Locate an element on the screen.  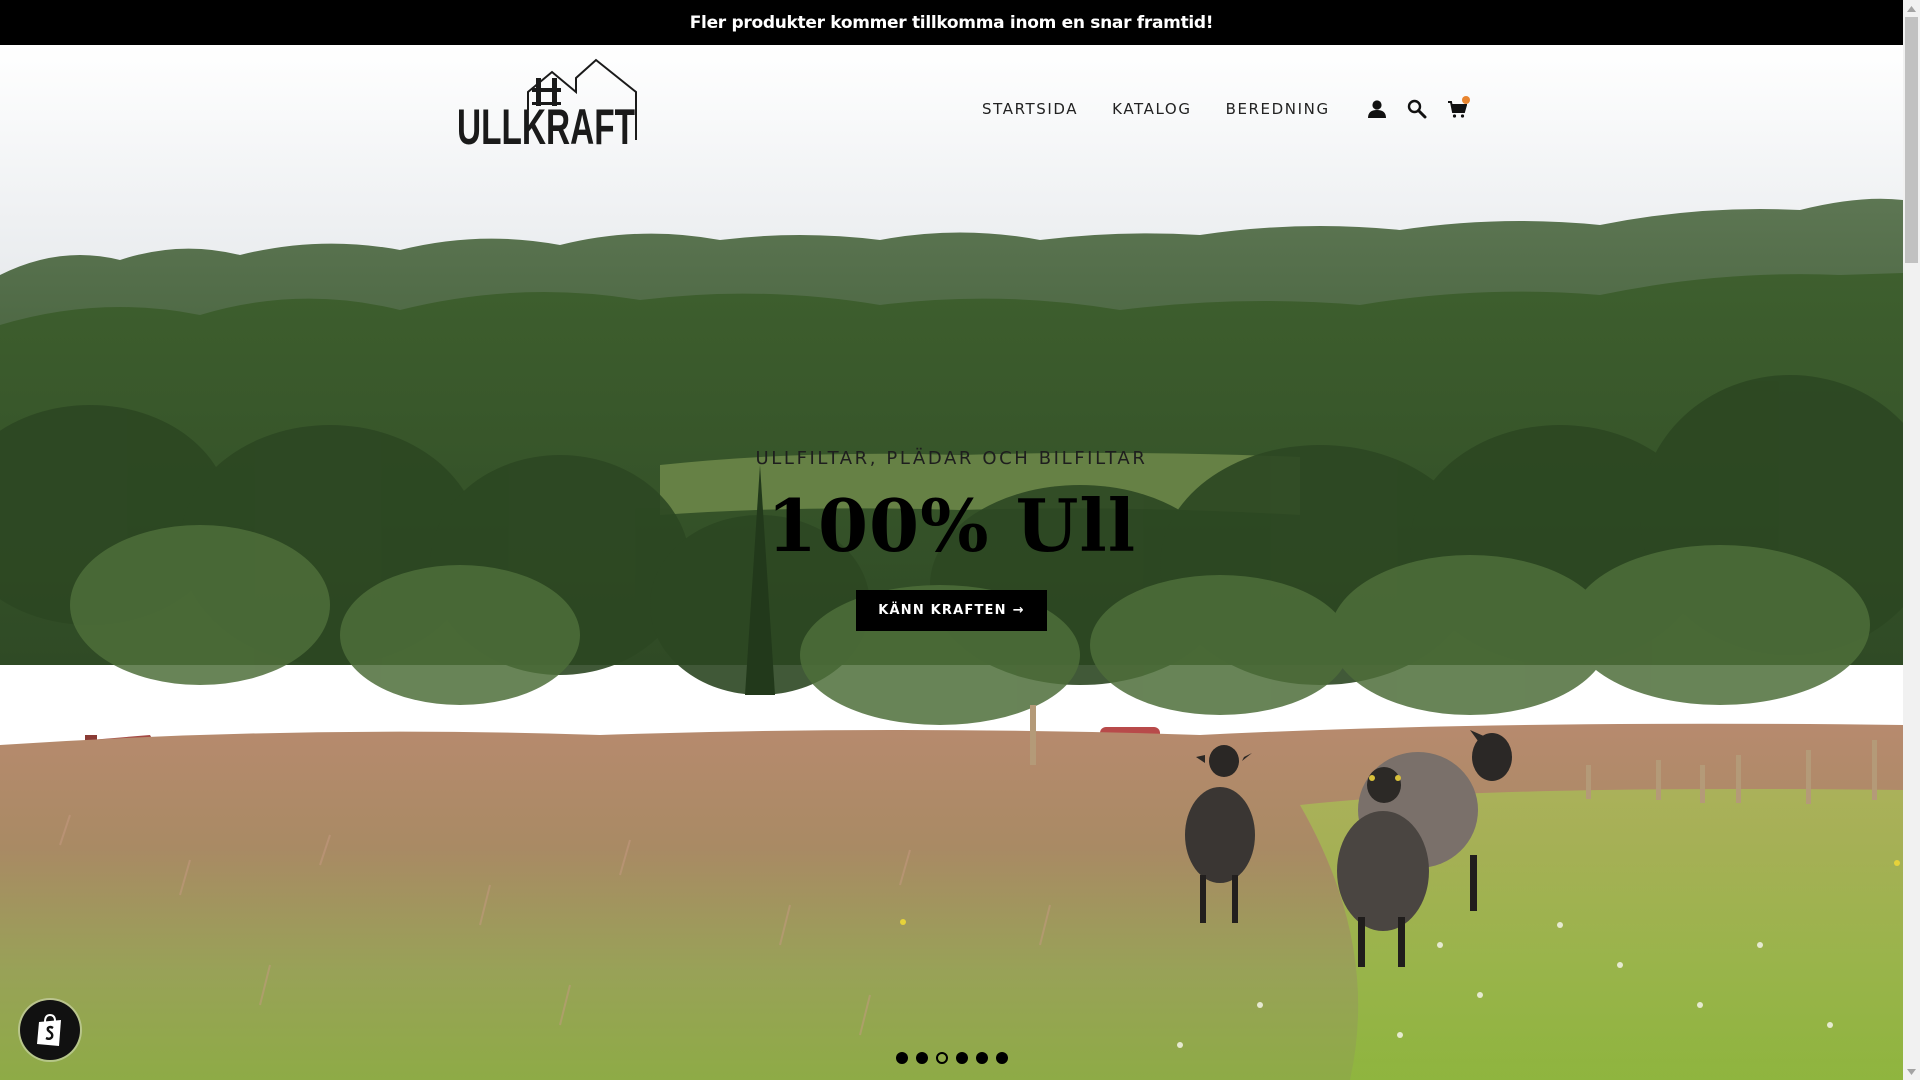
slideshow-pagination is located at coordinates (952, 1058).